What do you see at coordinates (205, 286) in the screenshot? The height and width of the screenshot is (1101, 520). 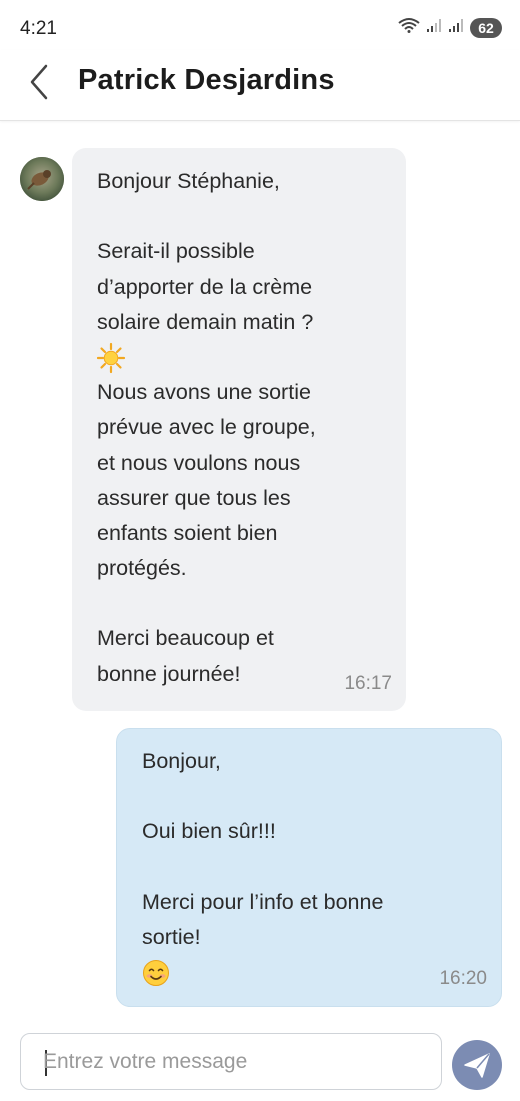 I see `message-text: d’apporter de la crème` at bounding box center [205, 286].